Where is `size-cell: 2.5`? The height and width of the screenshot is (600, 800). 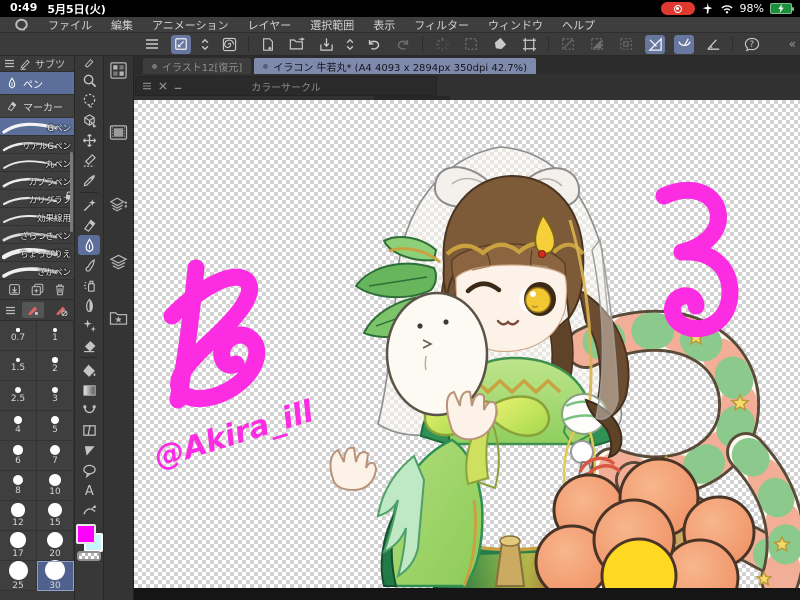
size-cell: 2.5 is located at coordinates (18, 396).